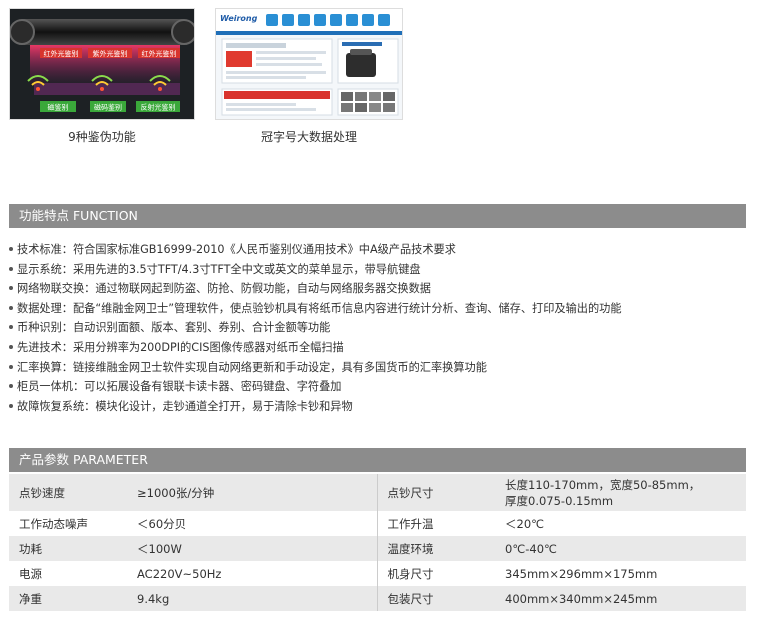  Describe the element at coordinates (435, 492) in the screenshot. I see `param-name: 点钞尺寸` at that location.